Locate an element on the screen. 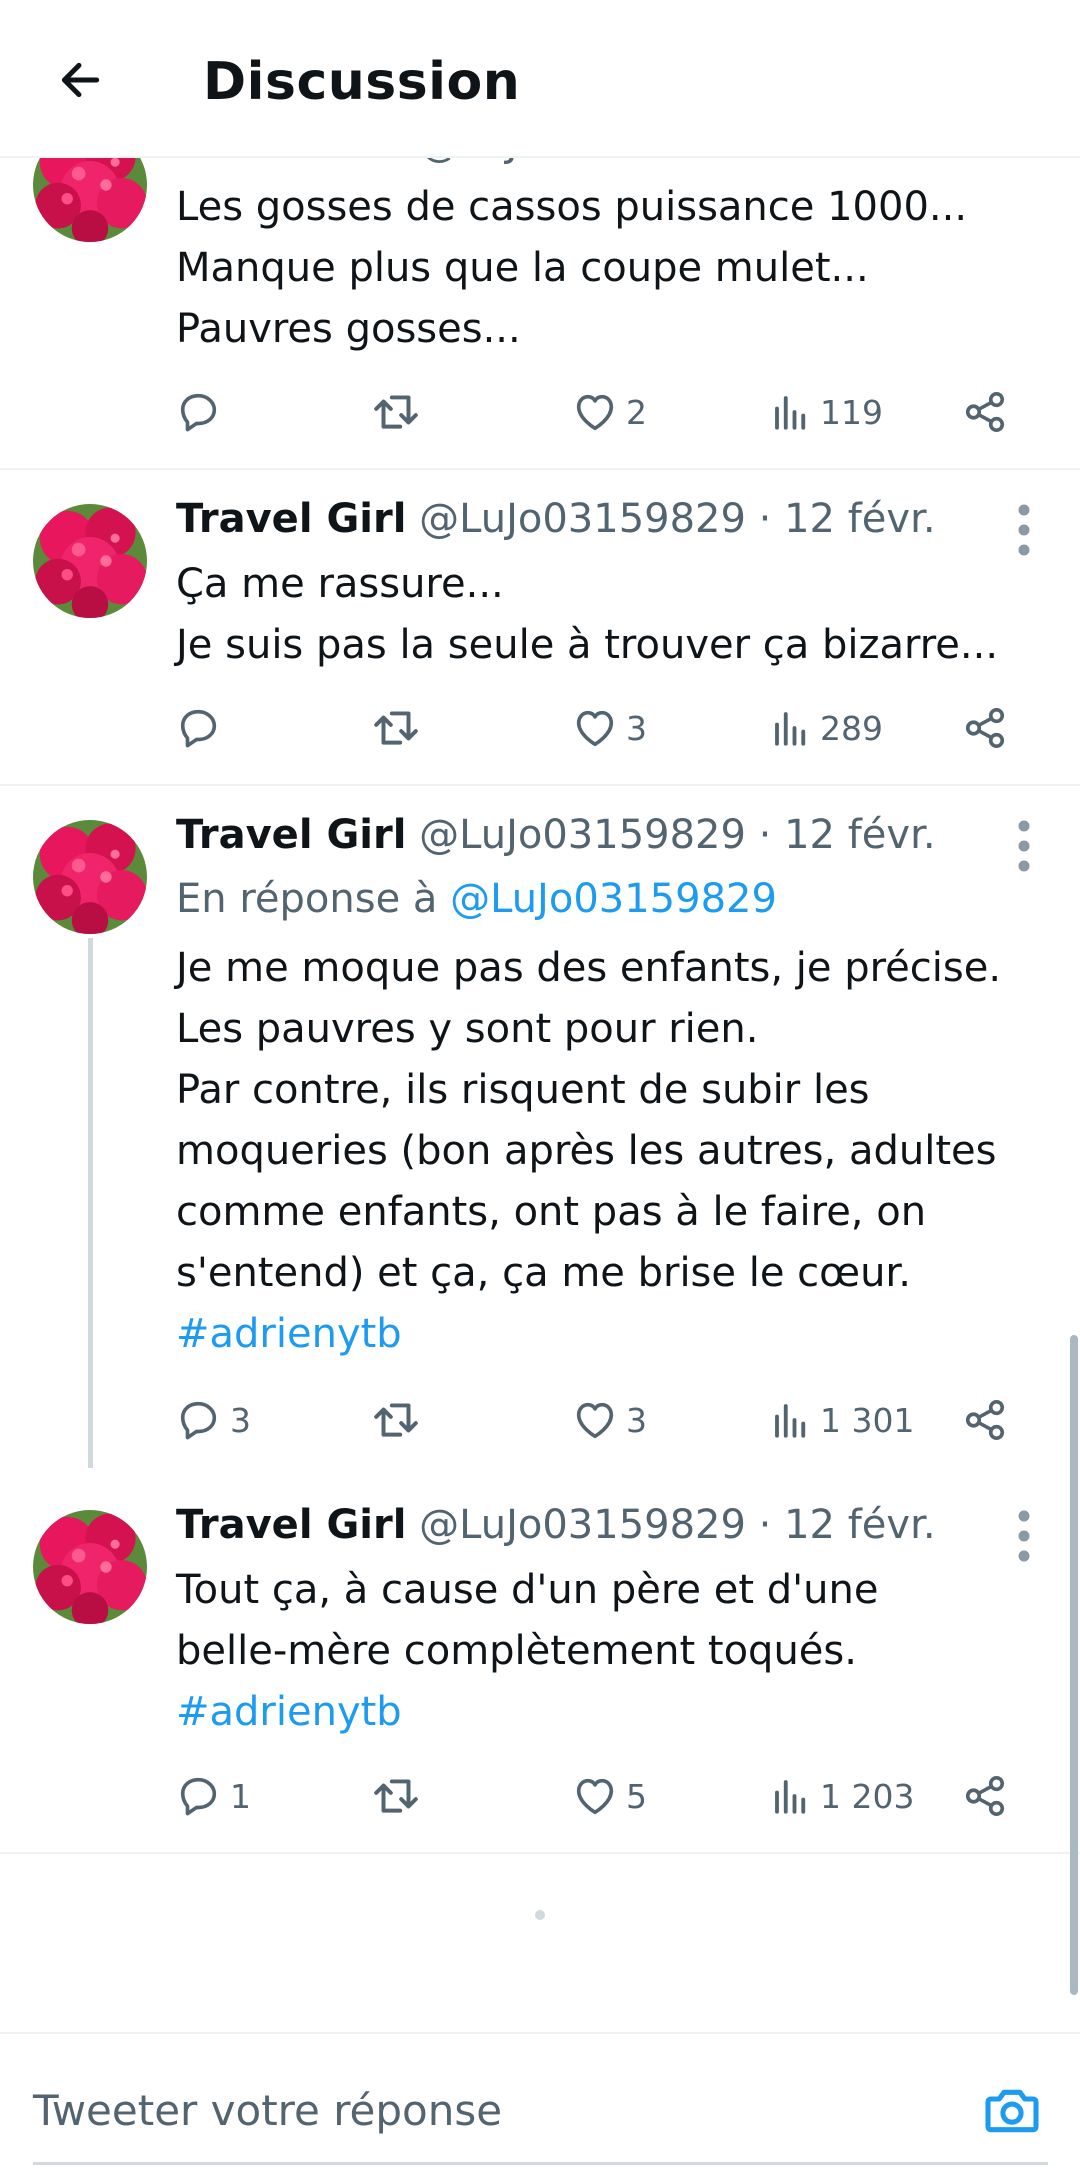  camera-button is located at coordinates (1012, 2111).